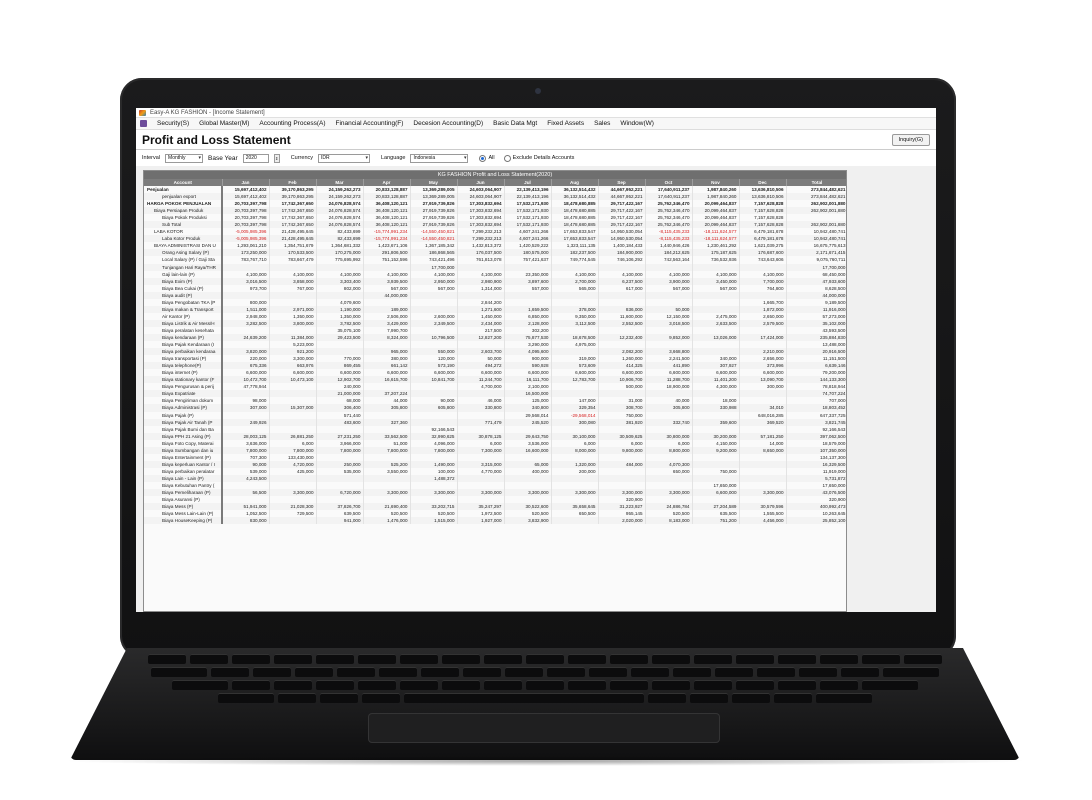  What do you see at coordinates (276, 158) in the screenshot?
I see `year-spinner-icon: ⇕` at bounding box center [276, 158].